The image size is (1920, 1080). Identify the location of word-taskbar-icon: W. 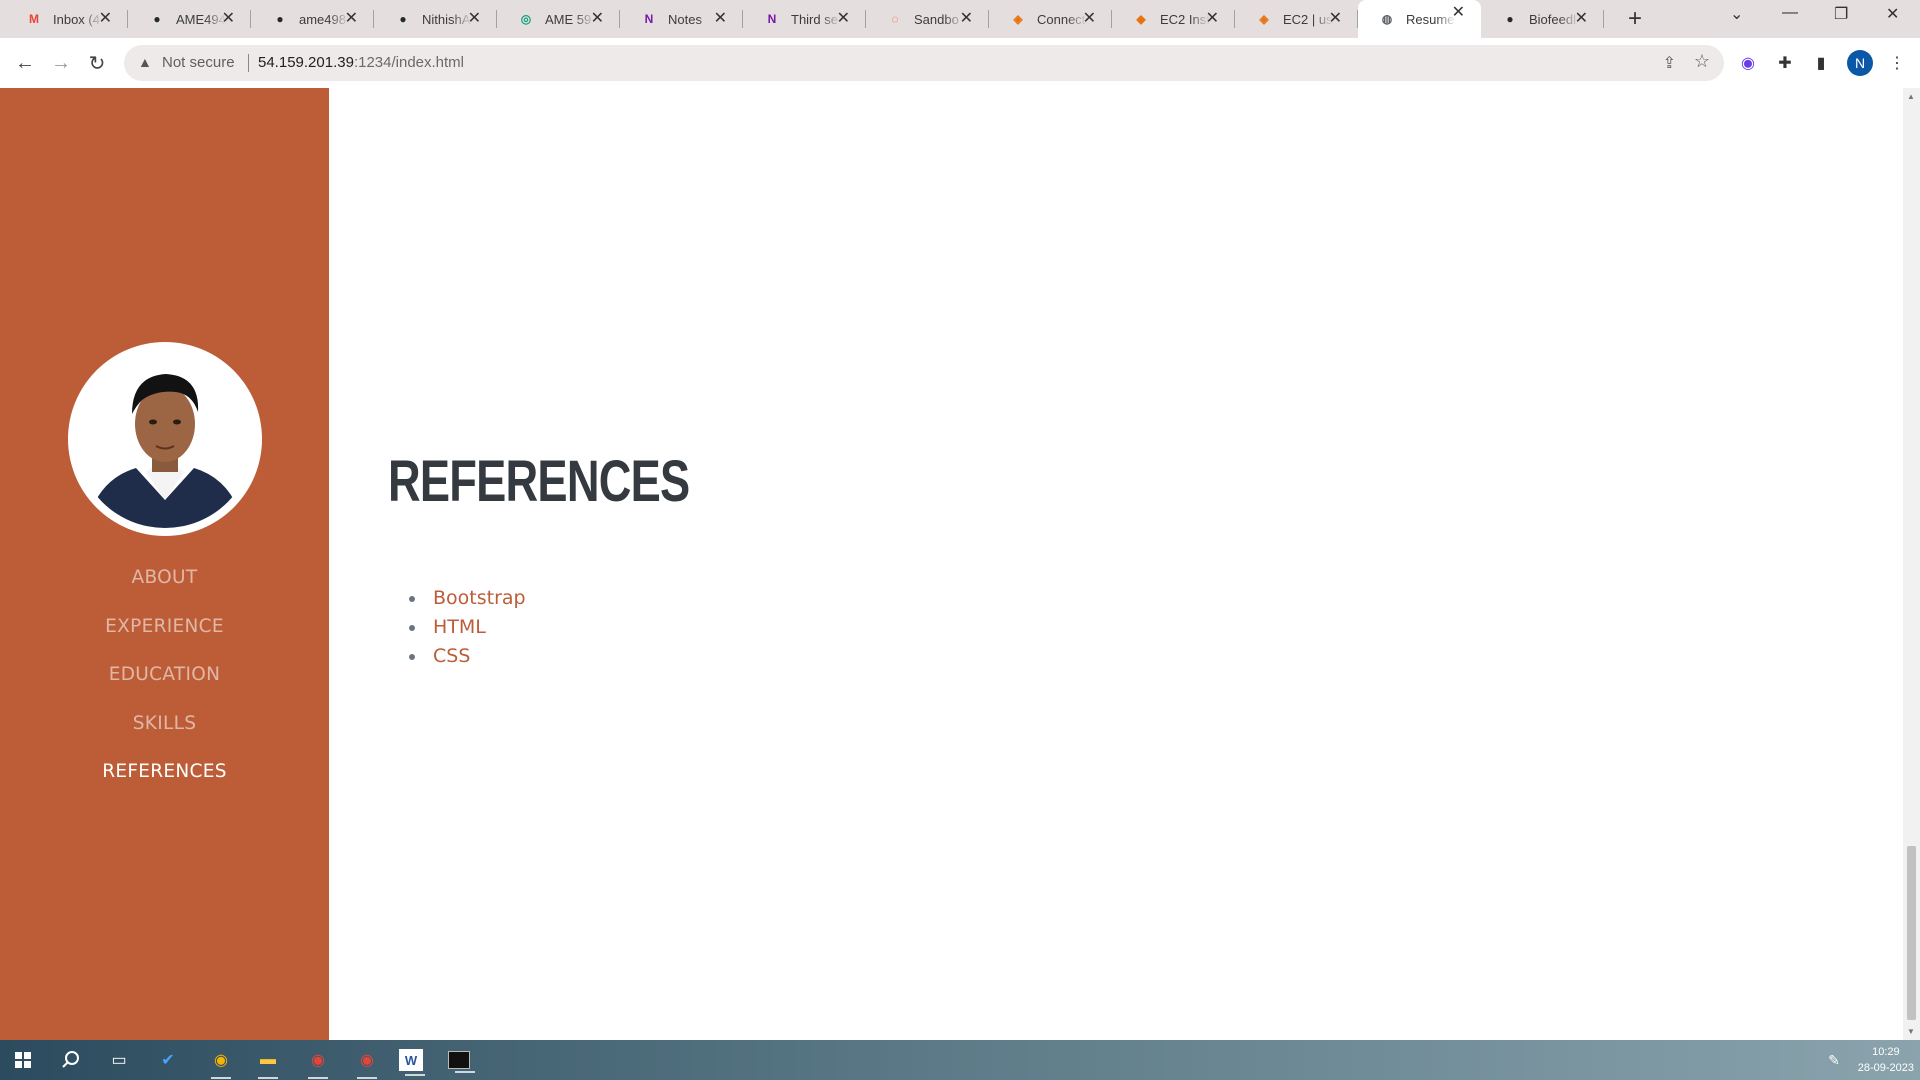
(412, 1062).